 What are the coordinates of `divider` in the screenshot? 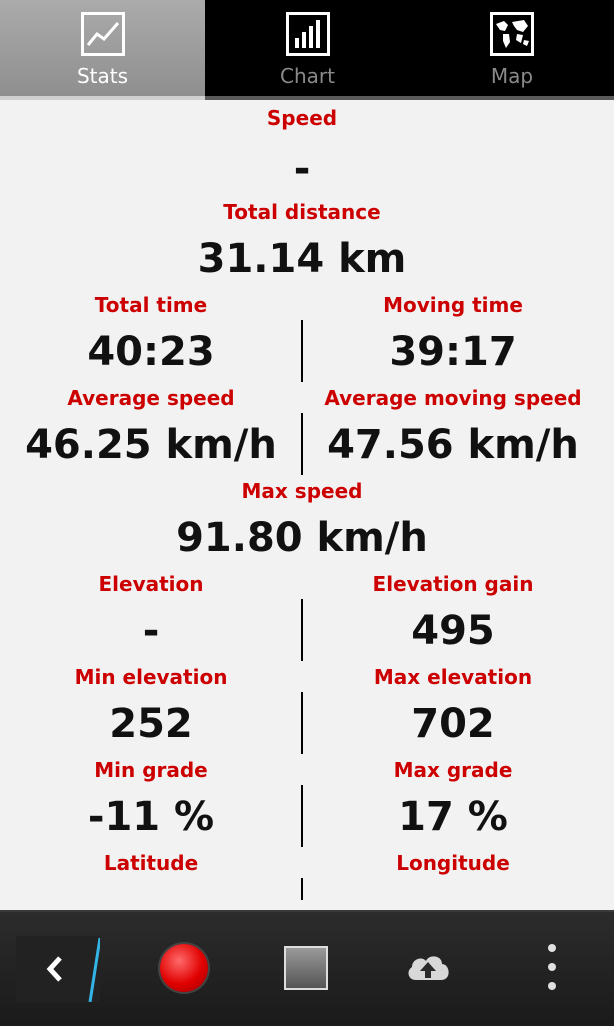 It's located at (302, 889).